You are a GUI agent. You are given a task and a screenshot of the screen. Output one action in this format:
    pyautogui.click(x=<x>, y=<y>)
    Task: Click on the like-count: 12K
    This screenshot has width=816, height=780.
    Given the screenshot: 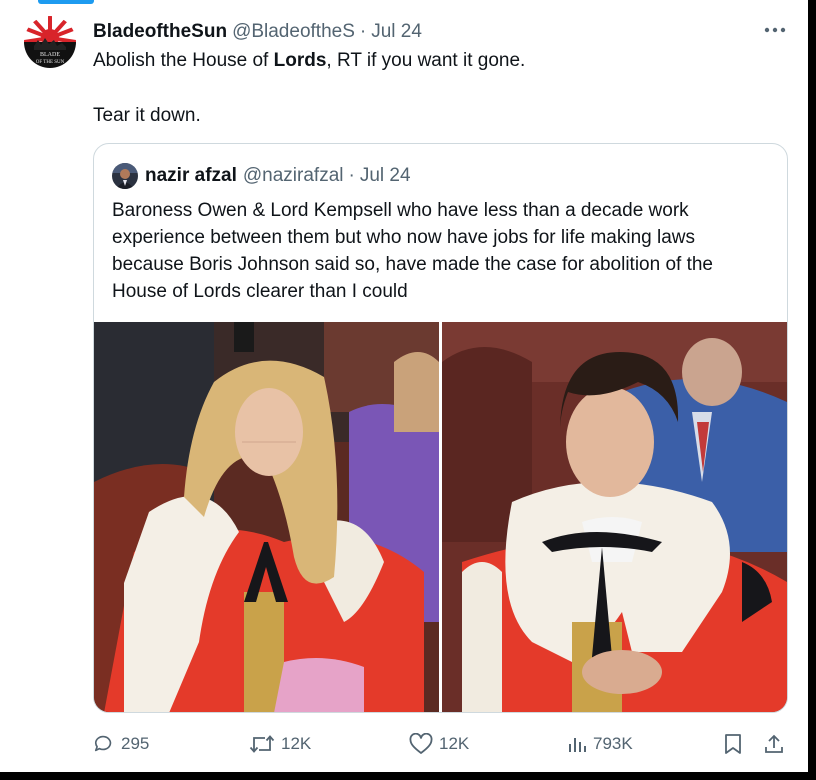 What is the action you would take?
    pyautogui.click(x=454, y=743)
    